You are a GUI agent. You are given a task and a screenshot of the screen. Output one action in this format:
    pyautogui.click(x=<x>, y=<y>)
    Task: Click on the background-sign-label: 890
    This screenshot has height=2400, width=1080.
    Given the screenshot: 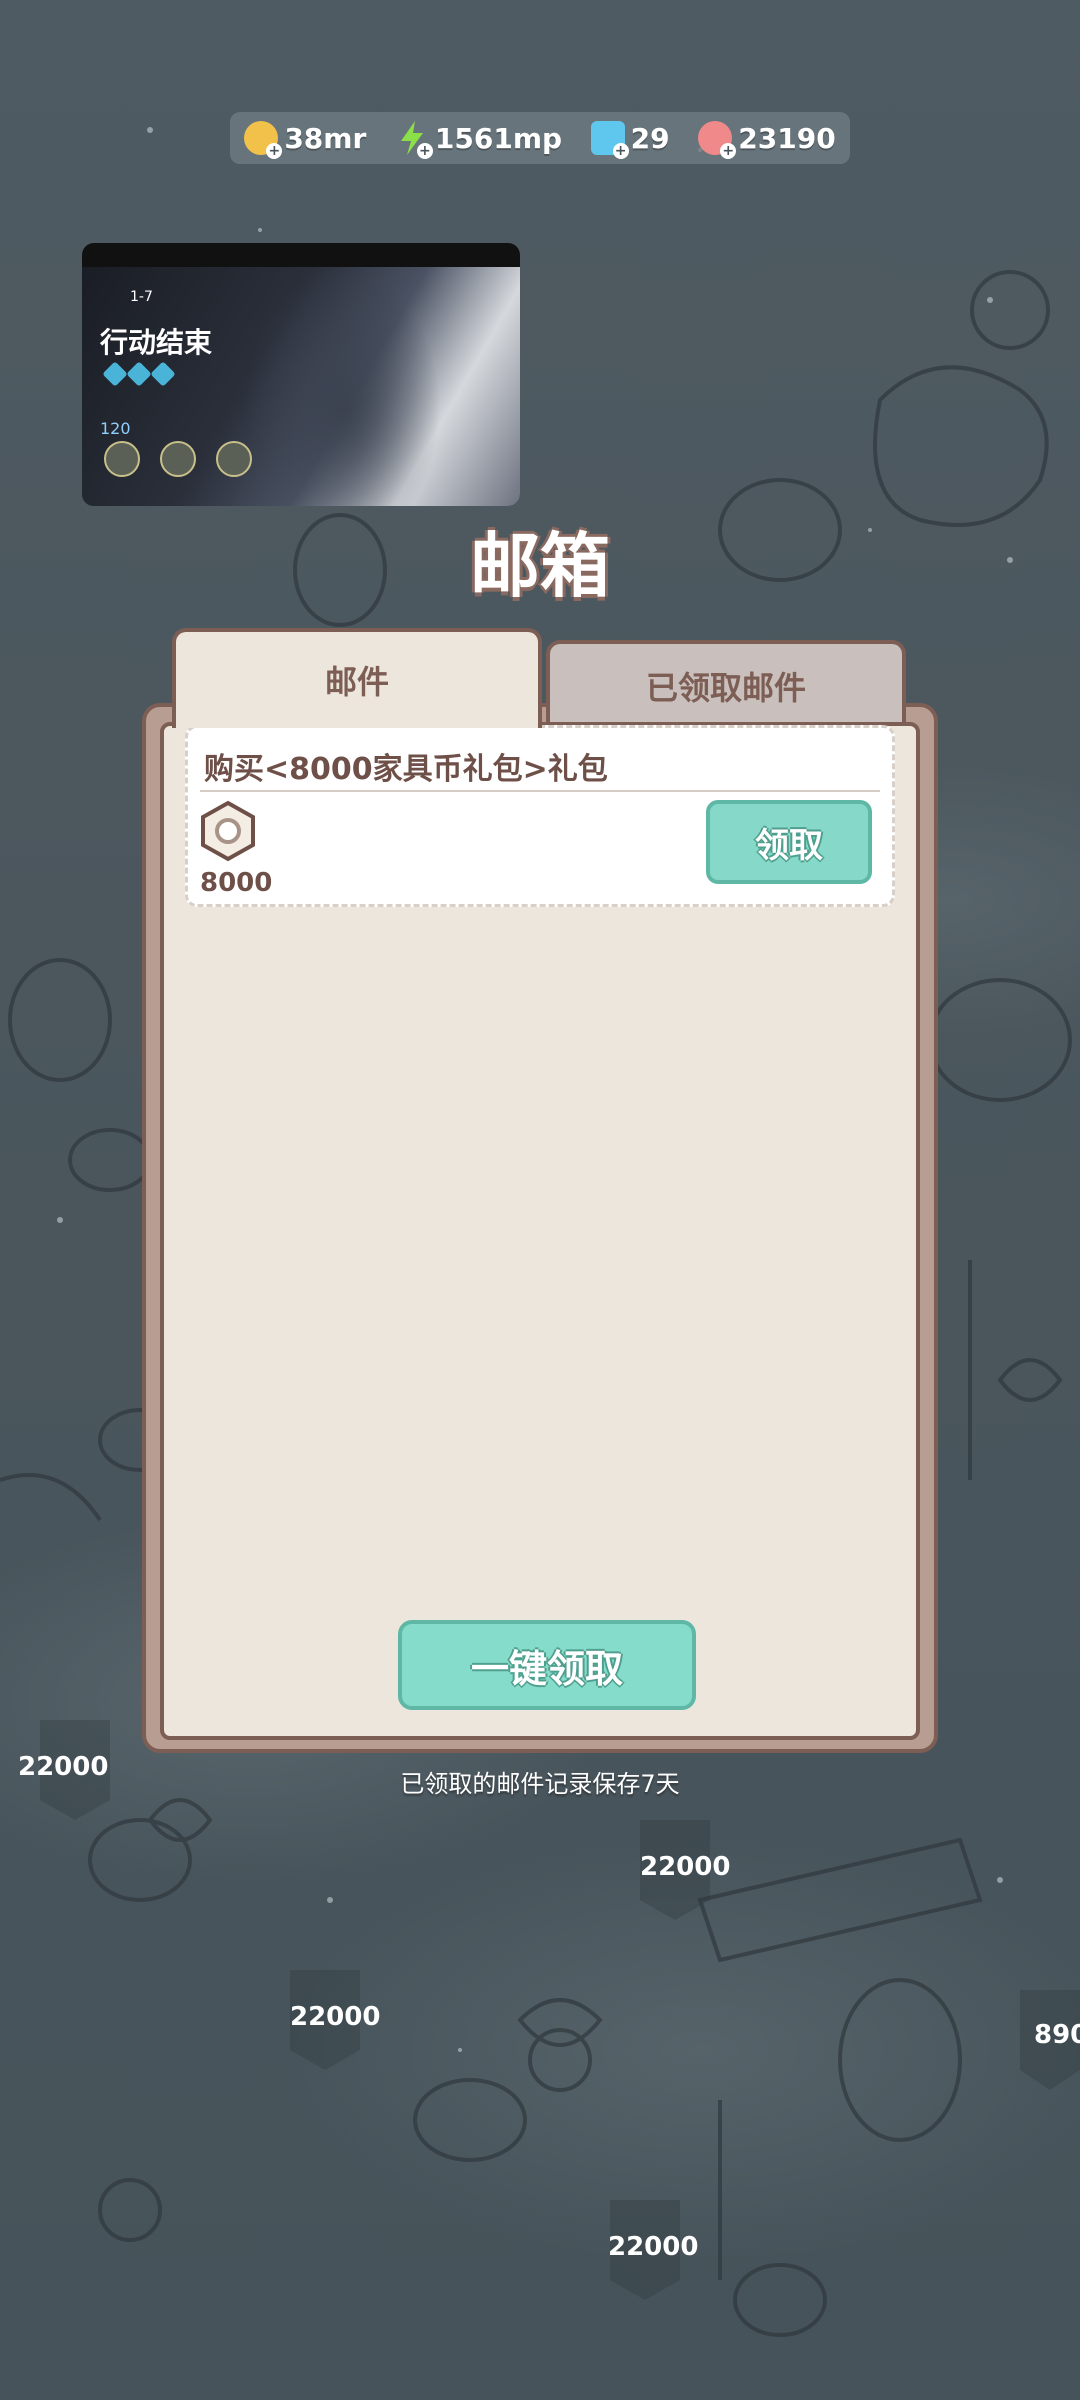 What is the action you would take?
    pyautogui.click(x=1057, y=2035)
    